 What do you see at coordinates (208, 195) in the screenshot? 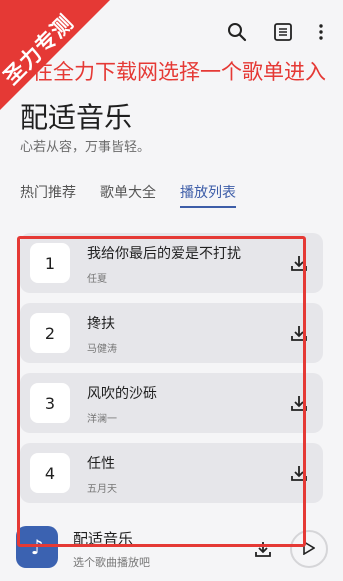
I see `tab-play-list: 播放列表` at bounding box center [208, 195].